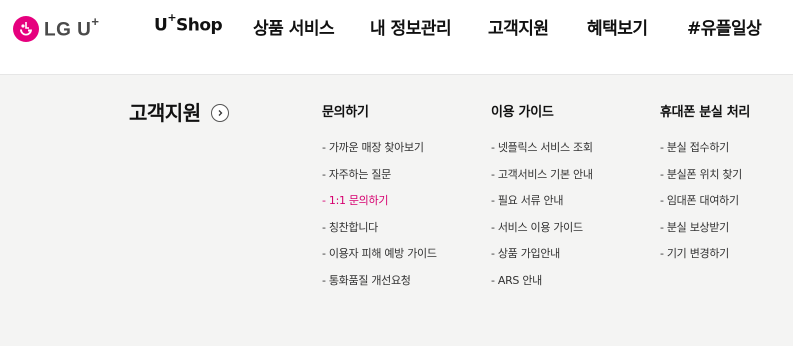 This screenshot has width=793, height=346. What do you see at coordinates (542, 180) in the screenshot?
I see `link-basic-service-info: - 고객서비스 기본 안내` at bounding box center [542, 180].